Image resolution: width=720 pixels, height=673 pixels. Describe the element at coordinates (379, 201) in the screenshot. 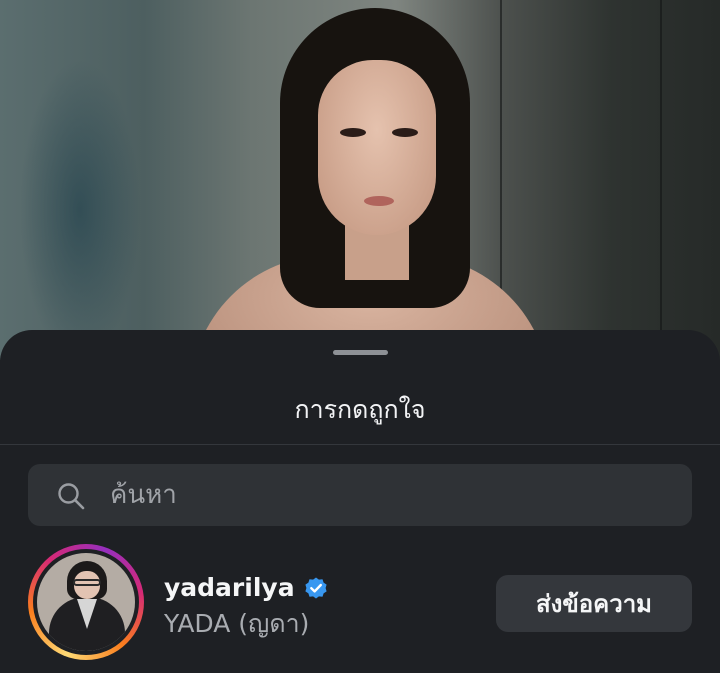

I see `photo-person-lips` at that location.